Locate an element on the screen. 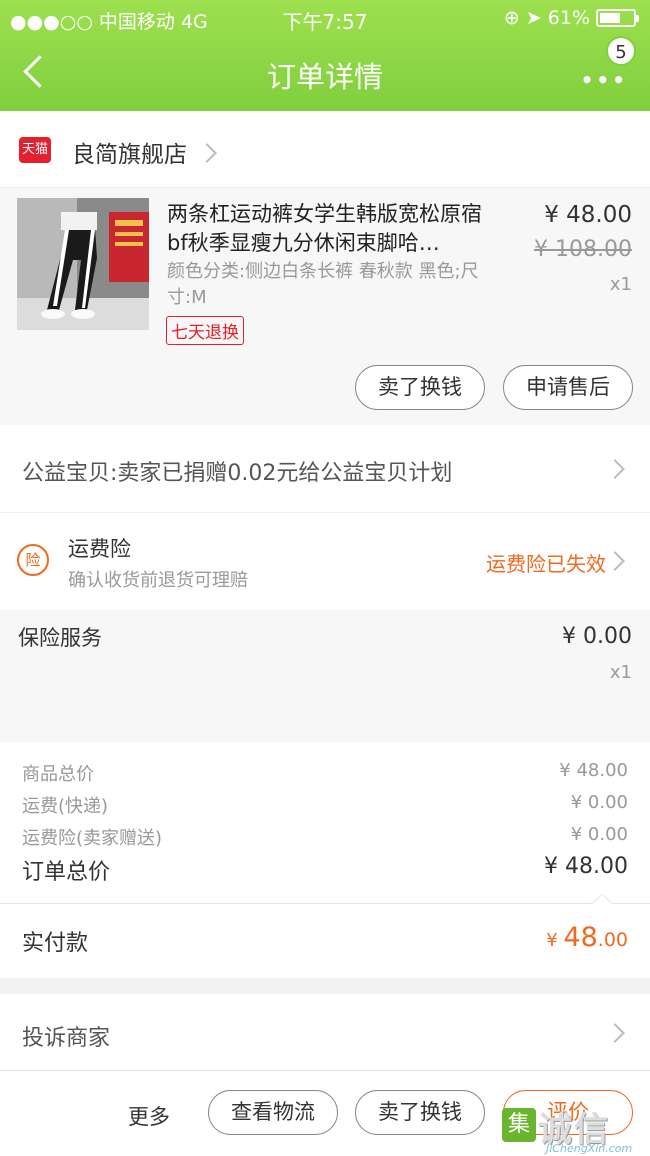 Image resolution: width=650 pixels, height=1156 pixels. battery-fill is located at coordinates (610, 18).